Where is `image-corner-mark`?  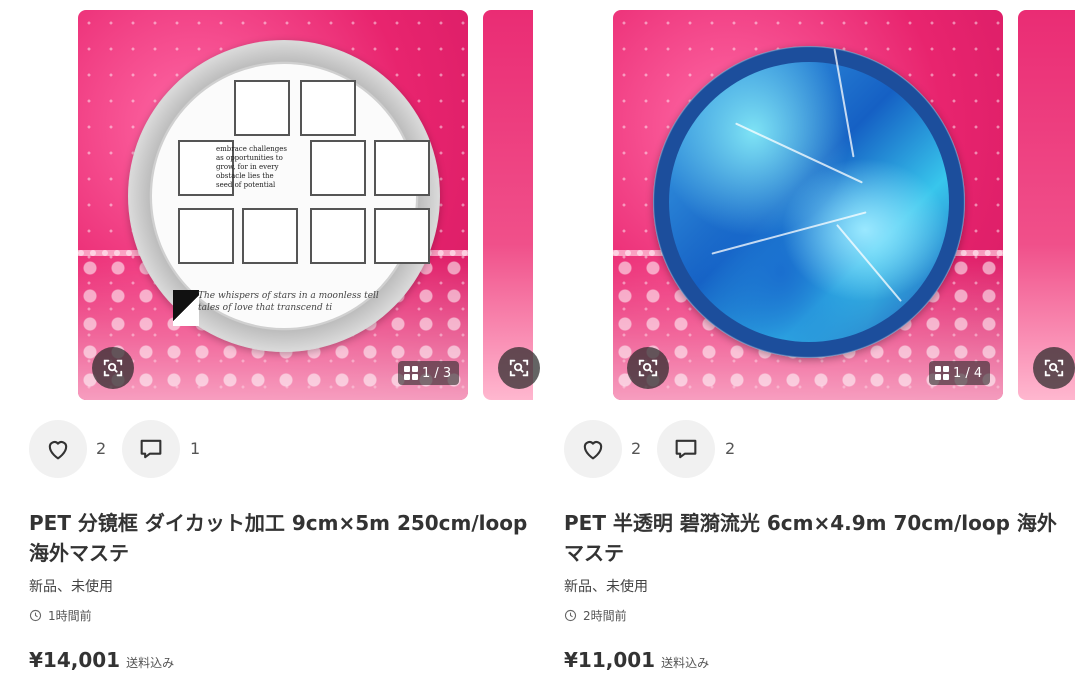
image-corner-mark is located at coordinates (186, 308).